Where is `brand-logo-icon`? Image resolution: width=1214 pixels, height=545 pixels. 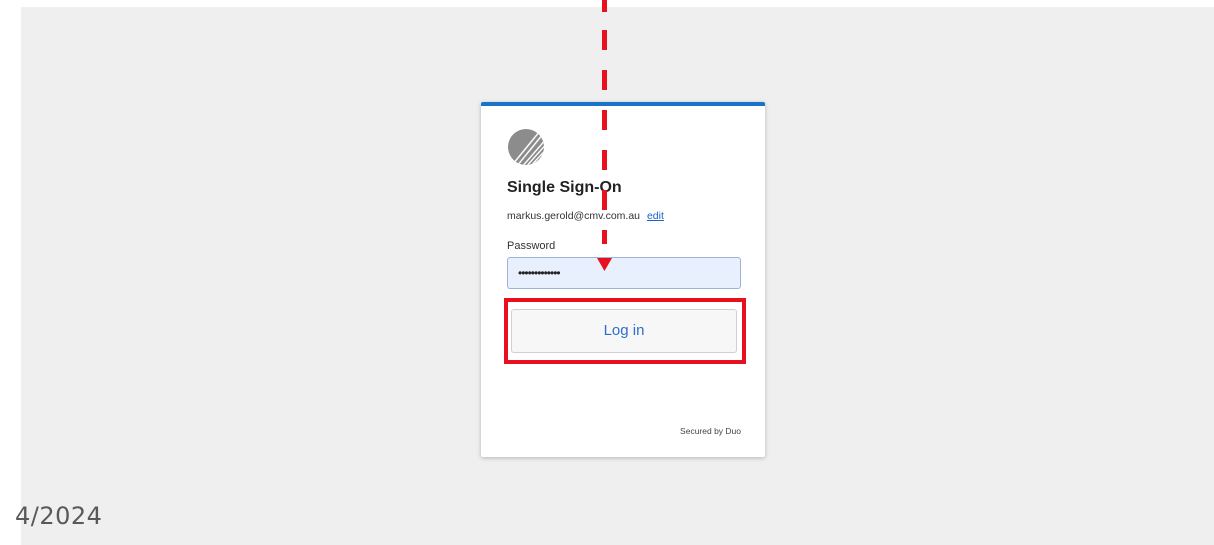
brand-logo-icon is located at coordinates (526, 147).